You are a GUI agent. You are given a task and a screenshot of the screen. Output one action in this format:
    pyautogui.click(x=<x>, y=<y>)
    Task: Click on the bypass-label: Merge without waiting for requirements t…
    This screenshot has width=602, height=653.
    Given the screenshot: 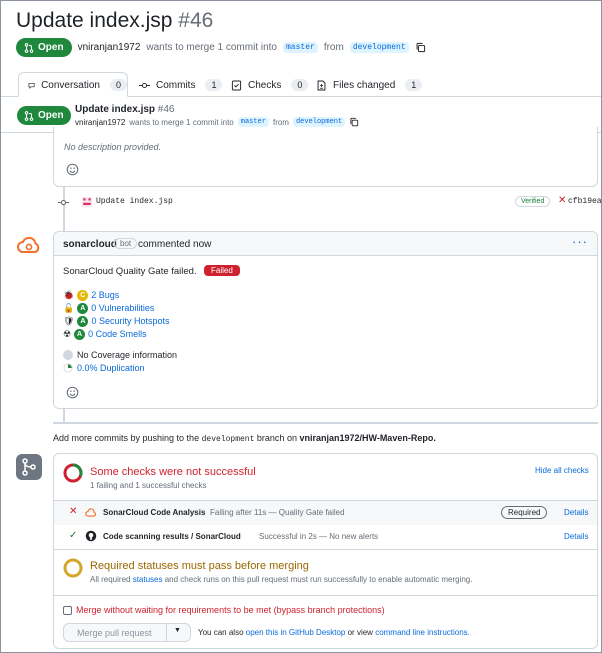 What is the action you would take?
    pyautogui.click(x=230, y=610)
    